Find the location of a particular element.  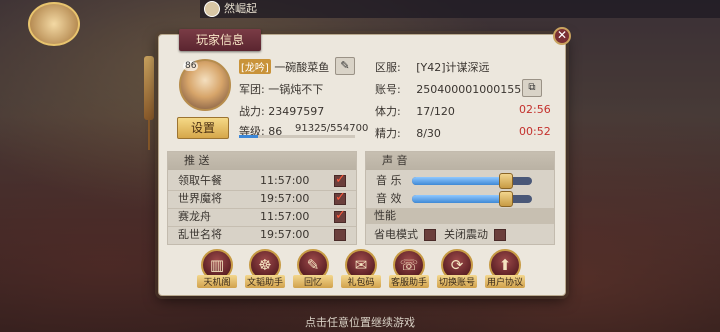

push-item-name: 领取午餐 is located at coordinates (200, 180).